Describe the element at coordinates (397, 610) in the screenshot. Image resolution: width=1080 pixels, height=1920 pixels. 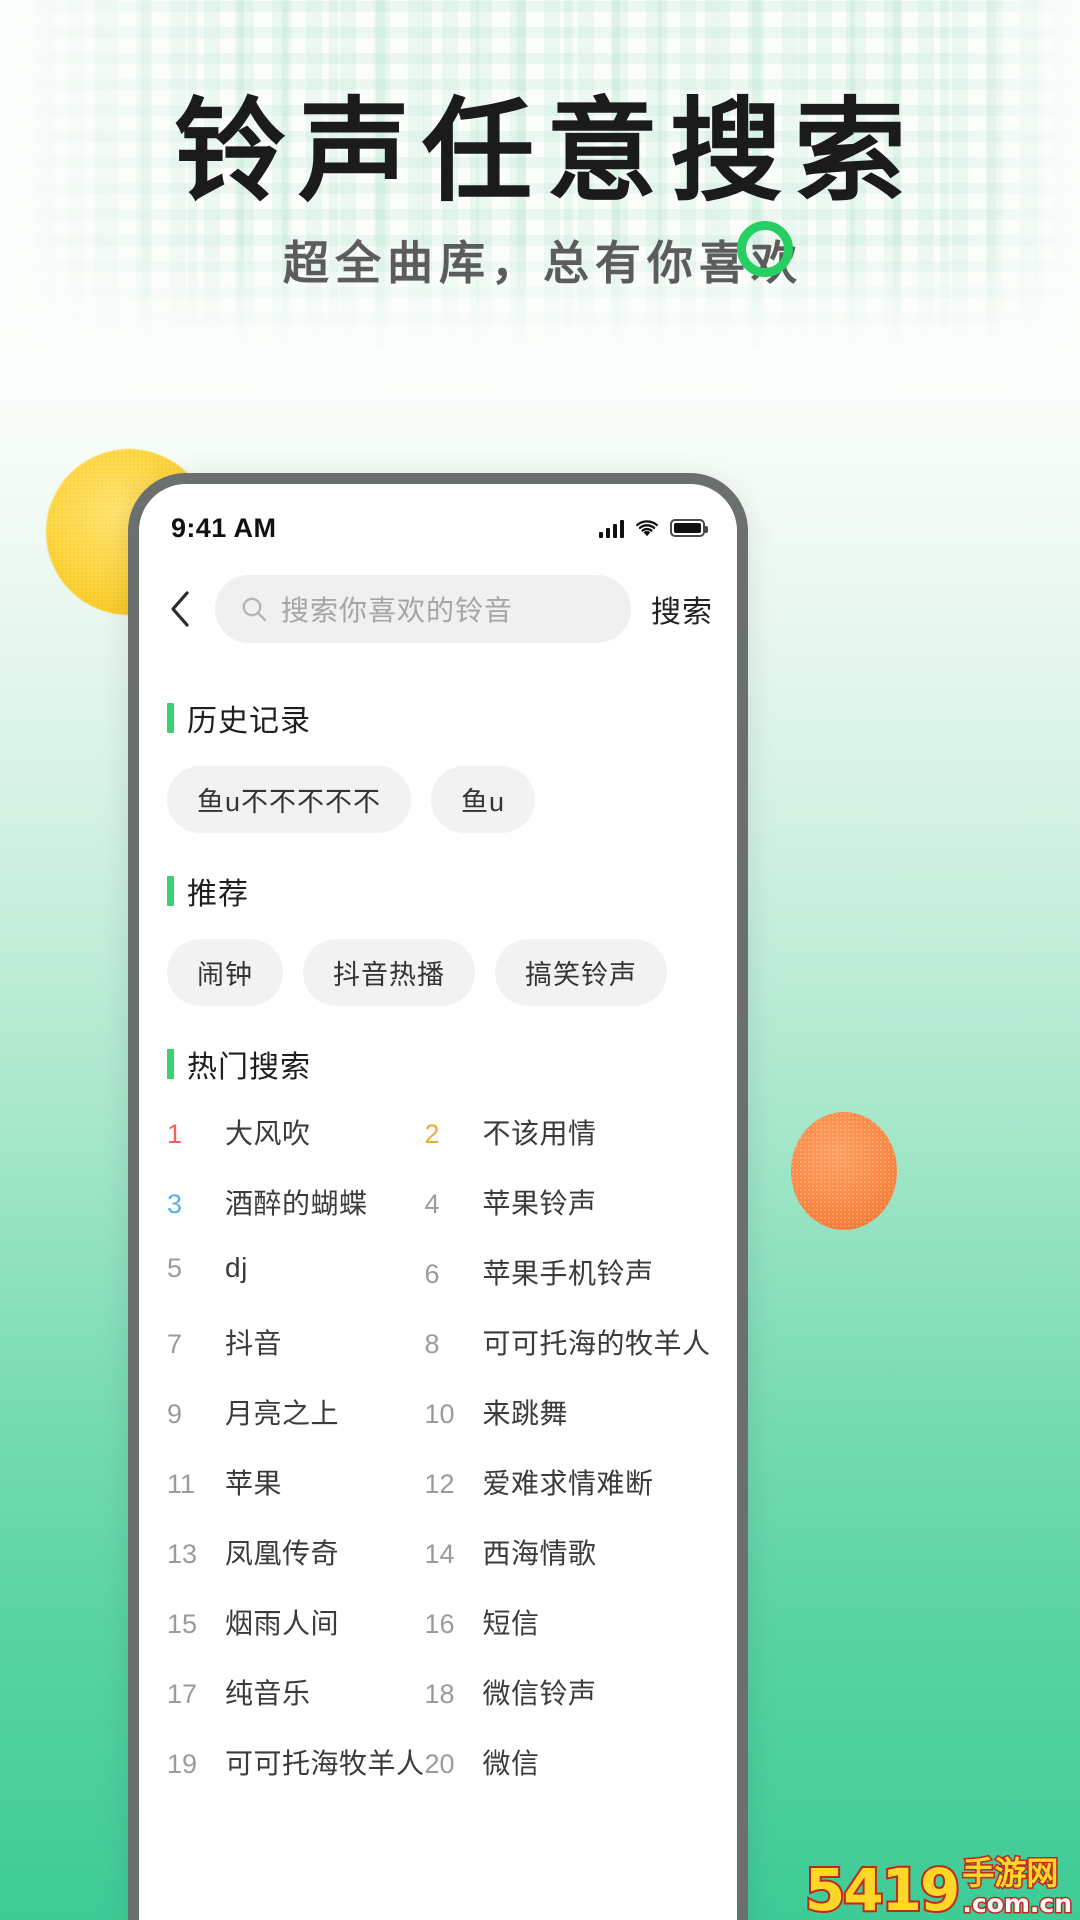
I see `search-input-placeholder: 搜索你喜欢的铃音` at that location.